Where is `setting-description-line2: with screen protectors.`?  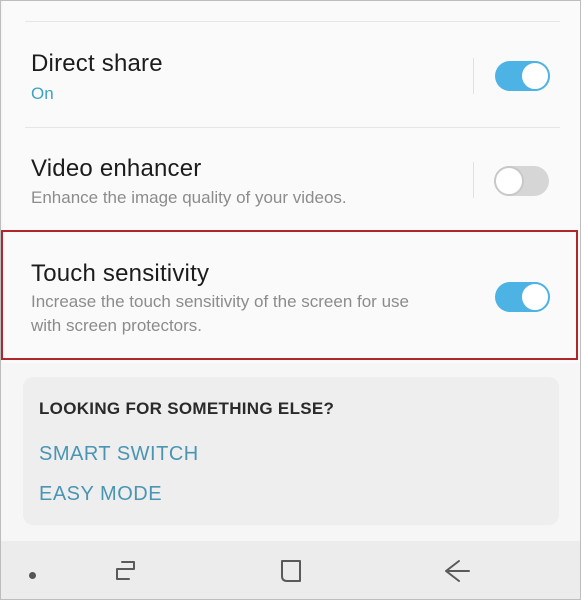 setting-description-line2: with screen protectors. is located at coordinates (117, 325).